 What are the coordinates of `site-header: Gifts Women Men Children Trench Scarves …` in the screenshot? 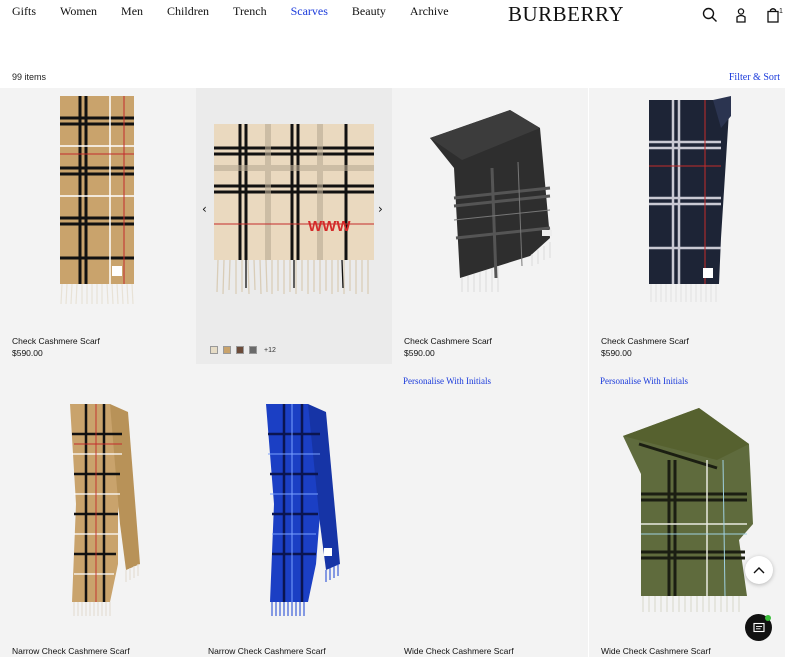 It's located at (394, 30).